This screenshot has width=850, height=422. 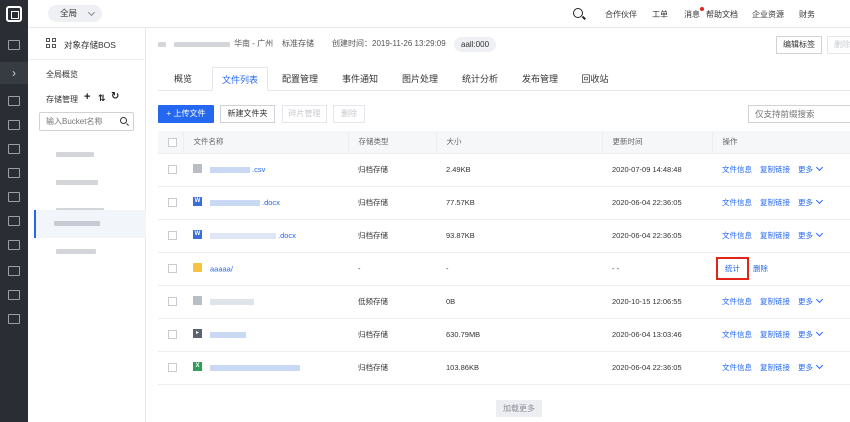 I want to click on select-all-checkbox, so click(x=172, y=142).